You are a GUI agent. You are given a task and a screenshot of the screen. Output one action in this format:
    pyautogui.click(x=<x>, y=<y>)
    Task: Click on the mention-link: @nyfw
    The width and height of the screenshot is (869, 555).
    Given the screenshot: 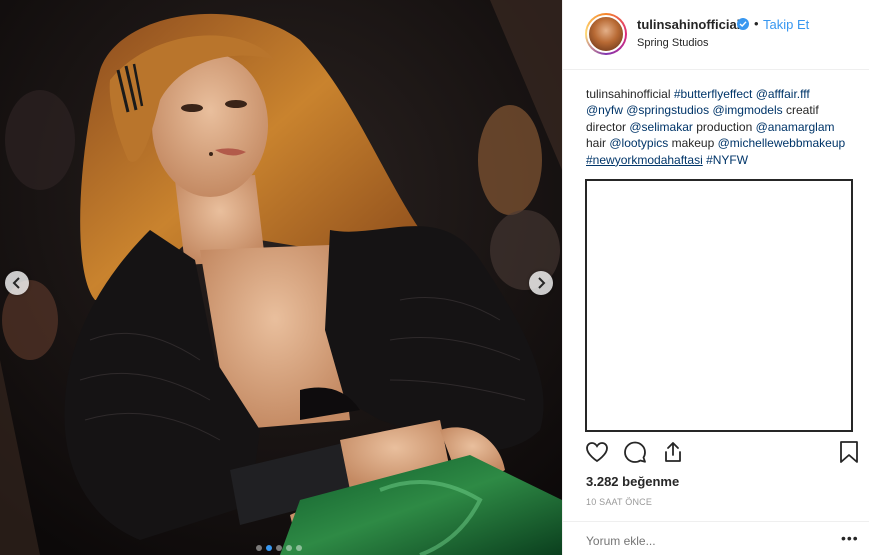 What is the action you would take?
    pyautogui.click(x=604, y=110)
    